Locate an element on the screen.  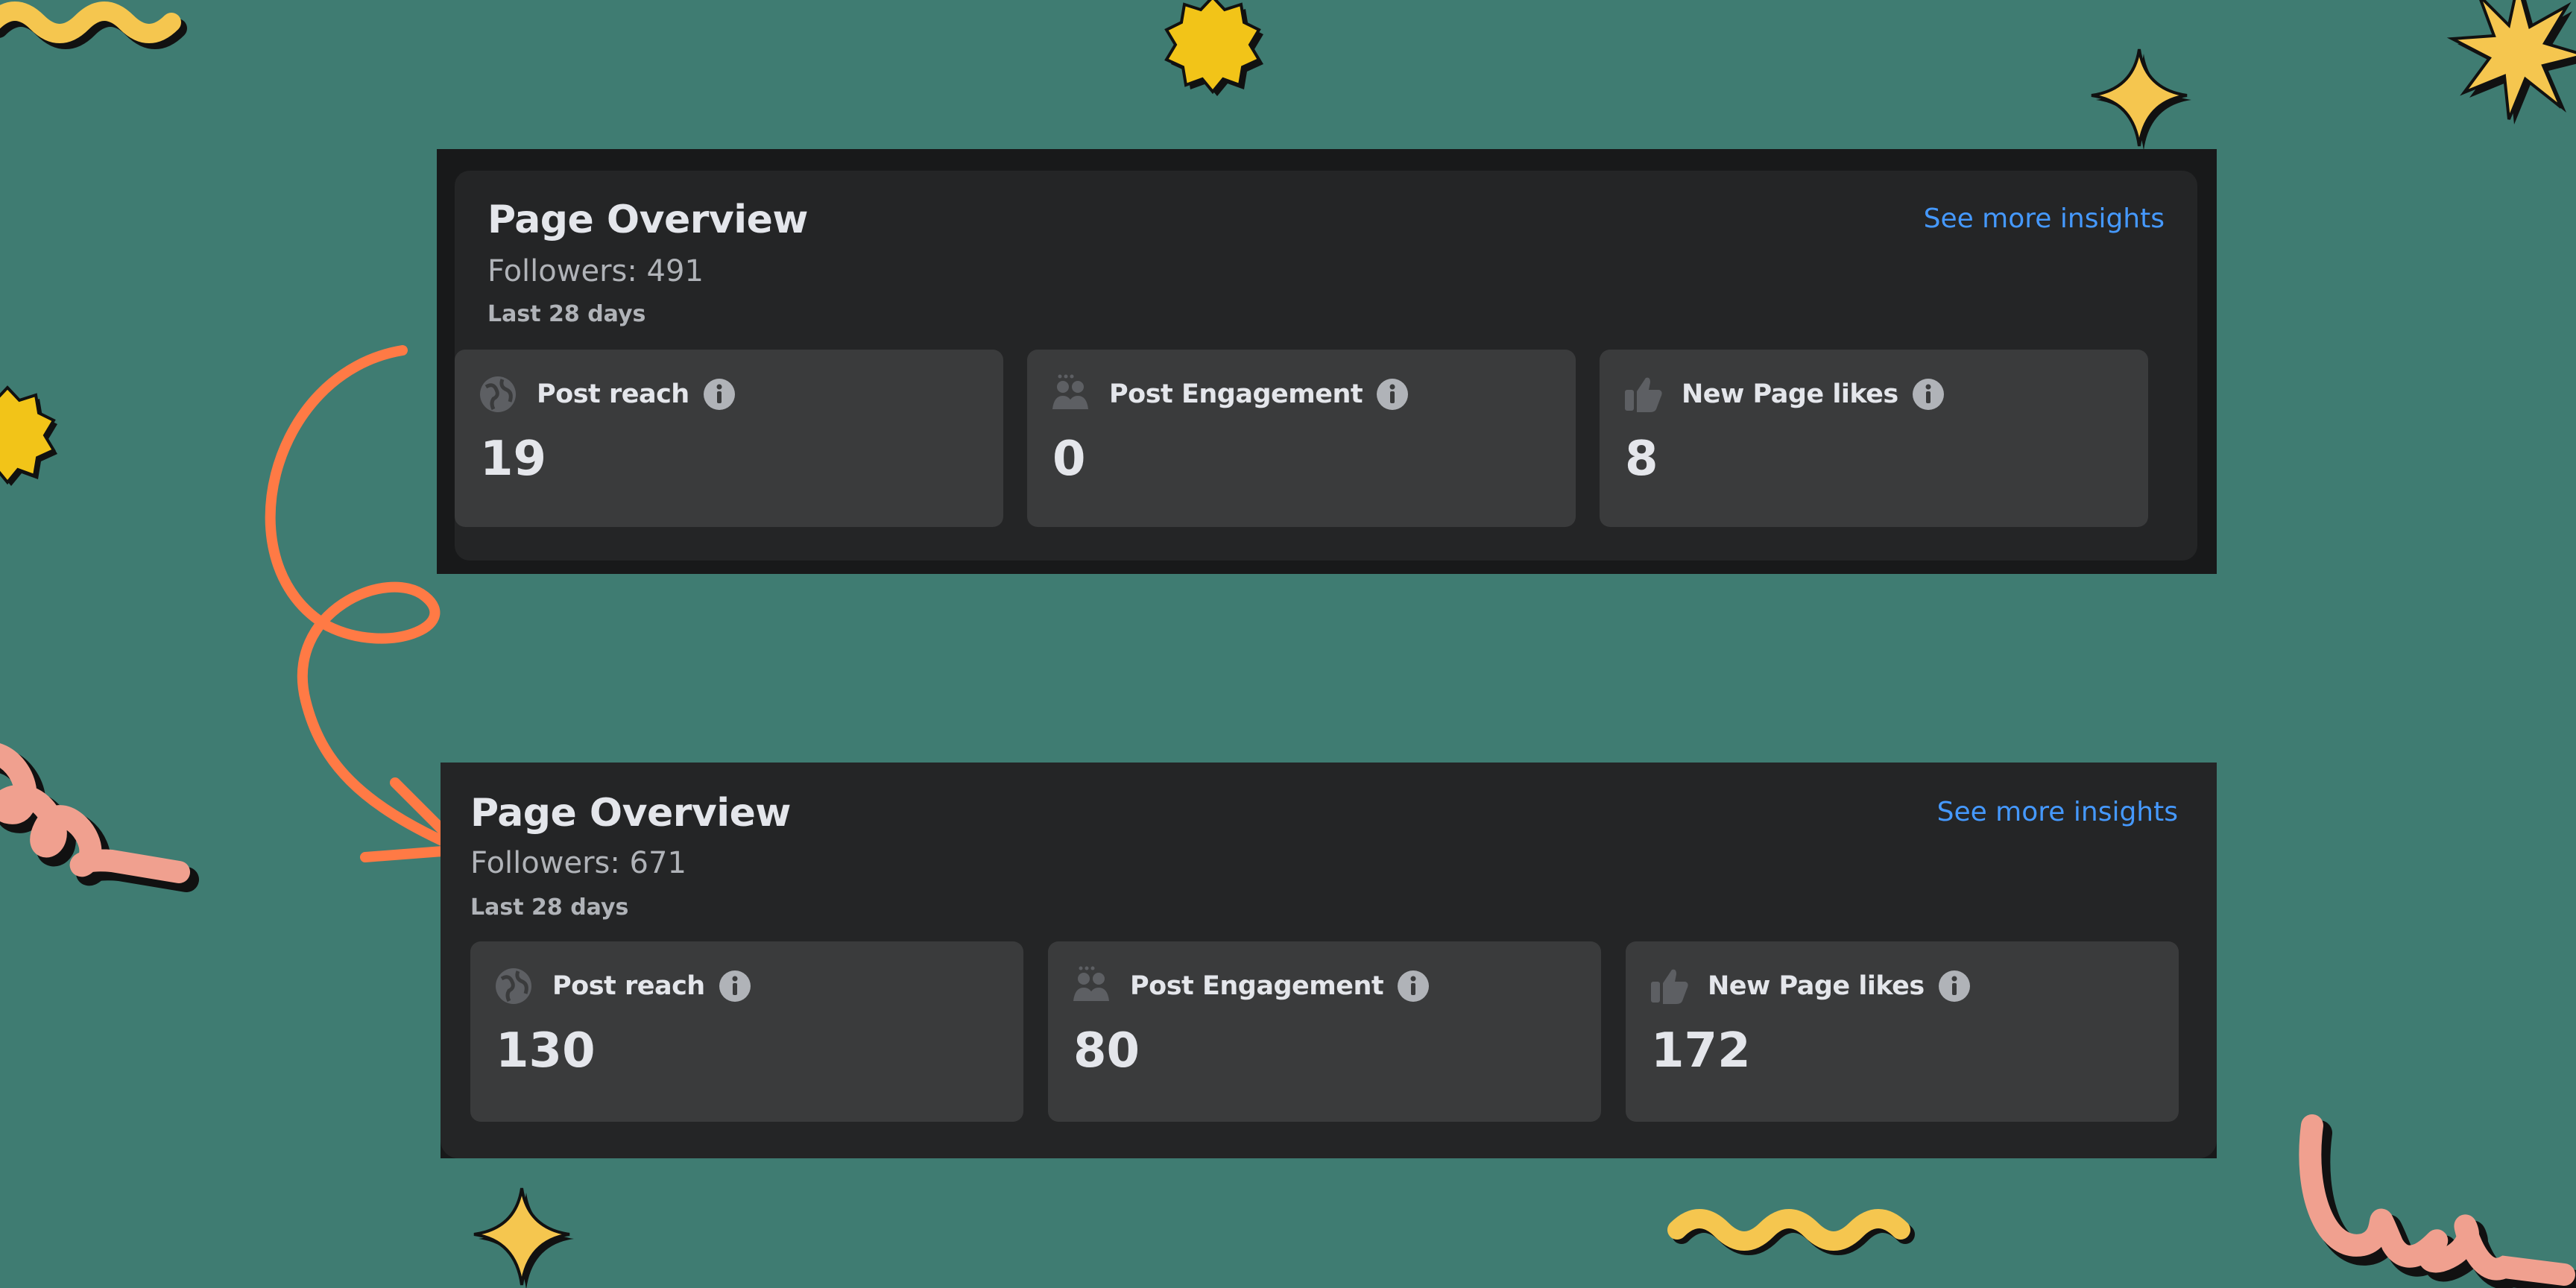
metric-card-new-page-likes: New Page likes 8 is located at coordinates (1874, 439).